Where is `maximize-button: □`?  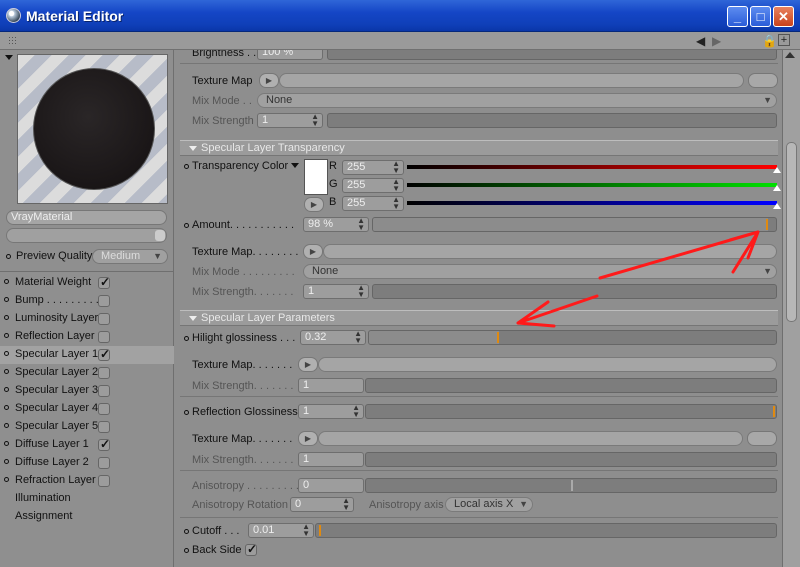 maximize-button: □ is located at coordinates (760, 16).